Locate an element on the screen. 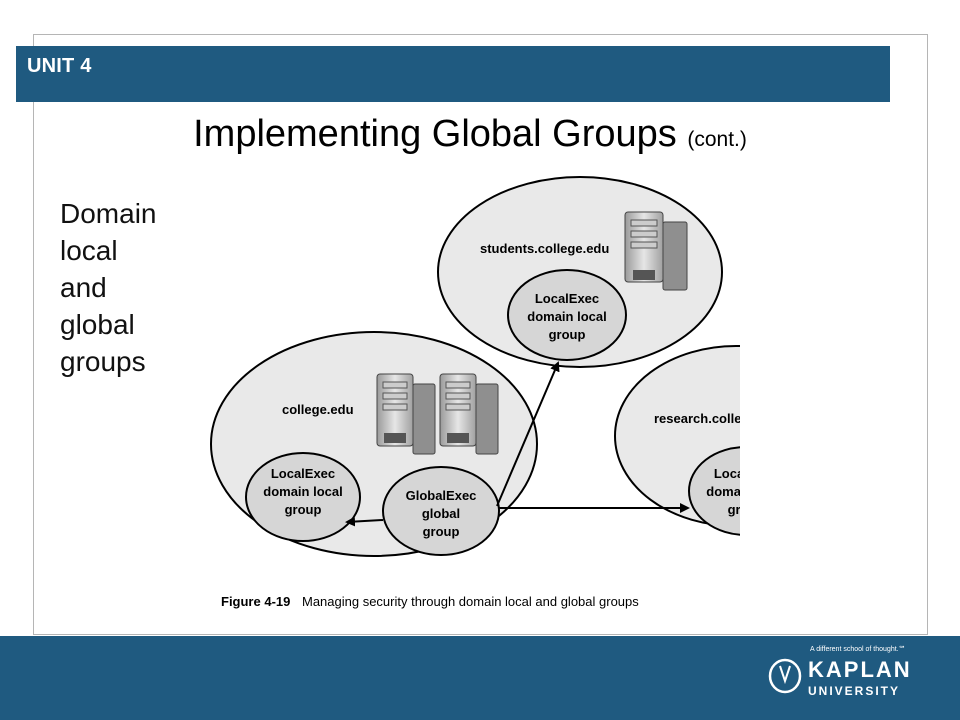  title-main: Implementing Global Groups is located at coordinates (435, 134).